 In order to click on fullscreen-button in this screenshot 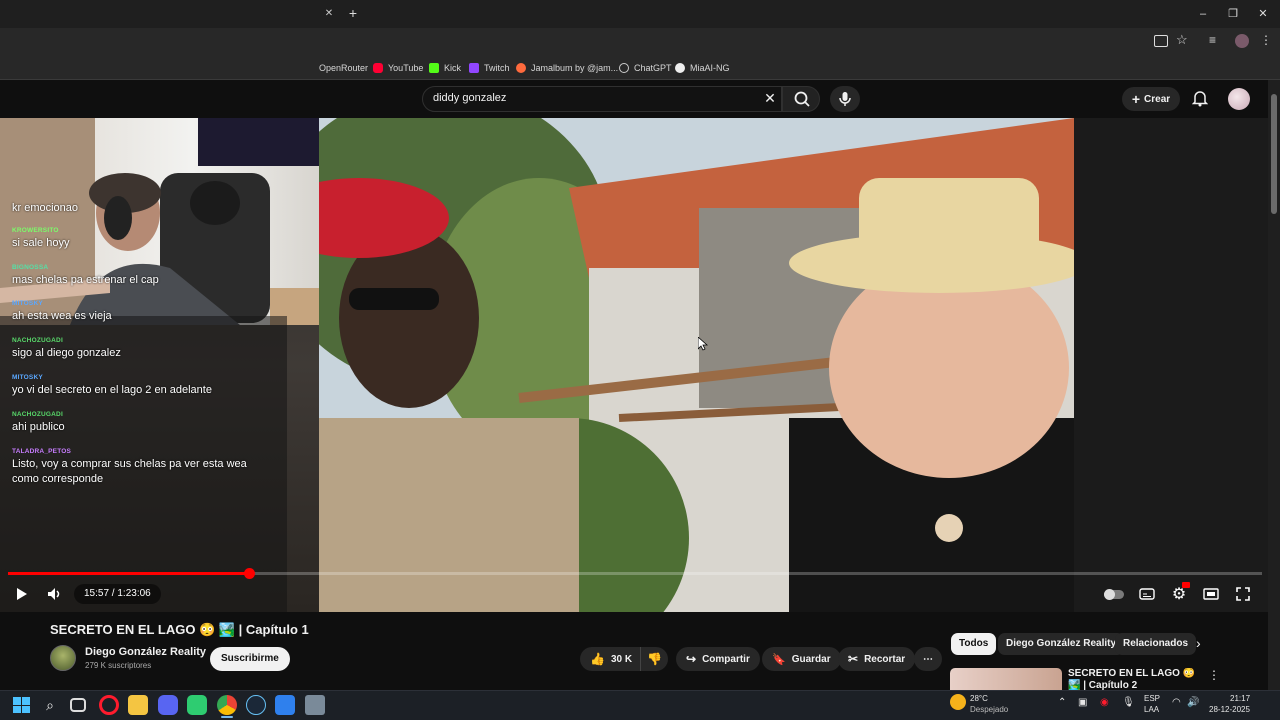, I will do `click(1243, 594)`.